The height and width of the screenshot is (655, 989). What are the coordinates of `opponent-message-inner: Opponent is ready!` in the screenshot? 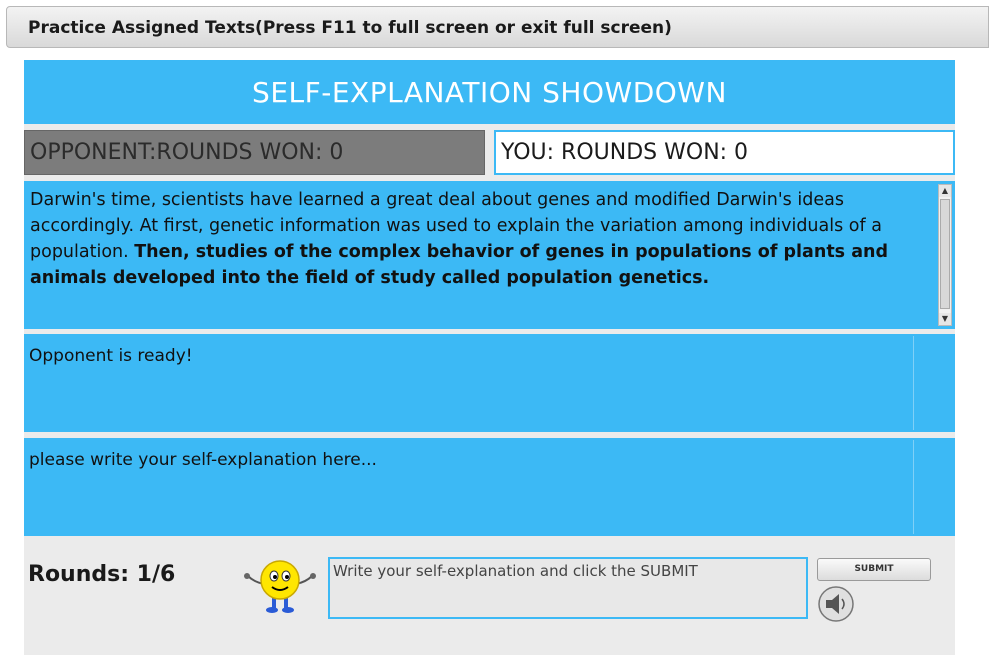 It's located at (469, 383).